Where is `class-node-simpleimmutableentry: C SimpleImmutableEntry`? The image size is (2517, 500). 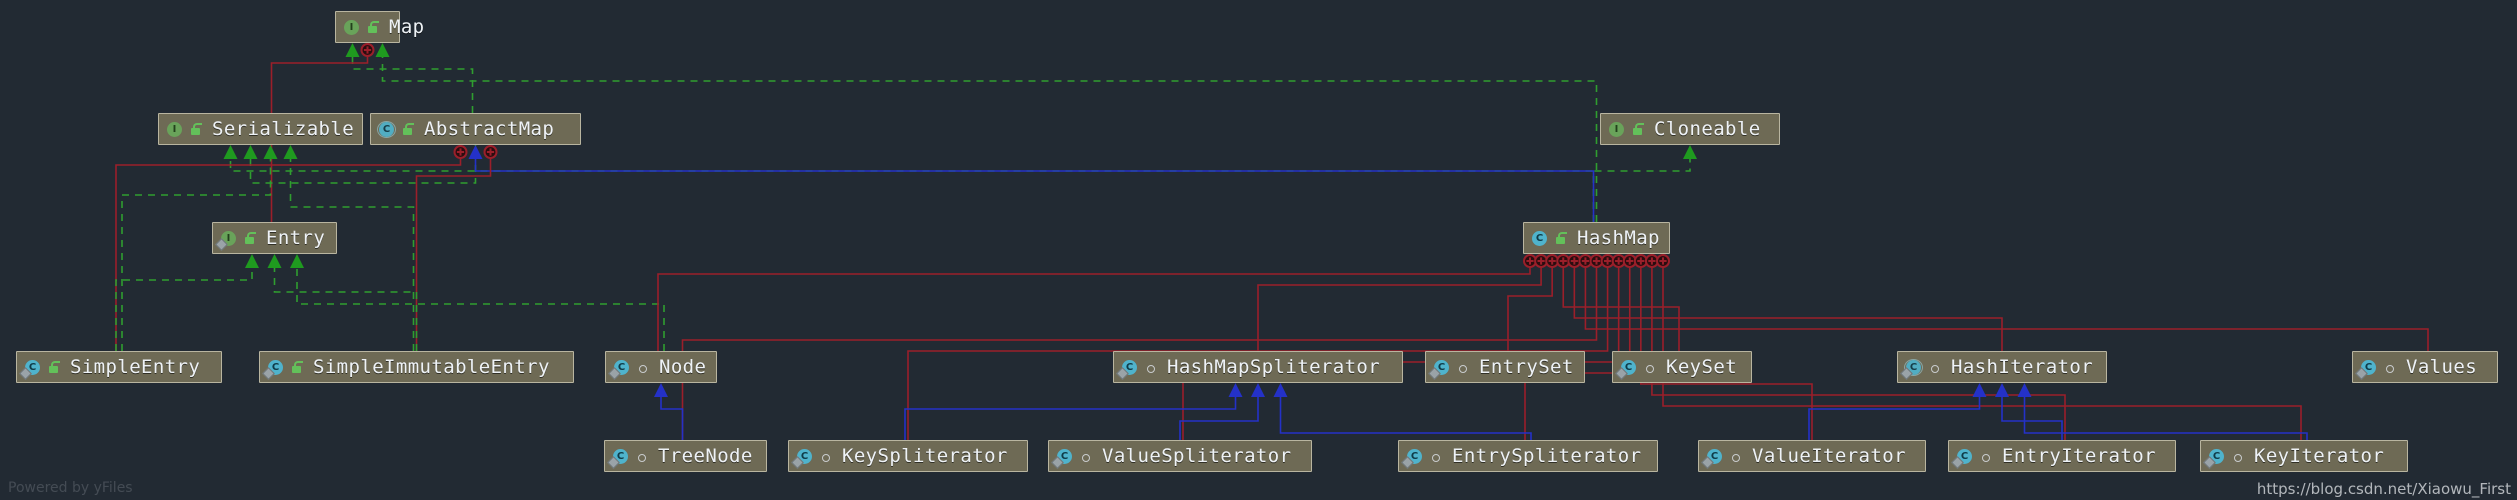
class-node-simpleimmutableentry: C SimpleImmutableEntry is located at coordinates (416, 367).